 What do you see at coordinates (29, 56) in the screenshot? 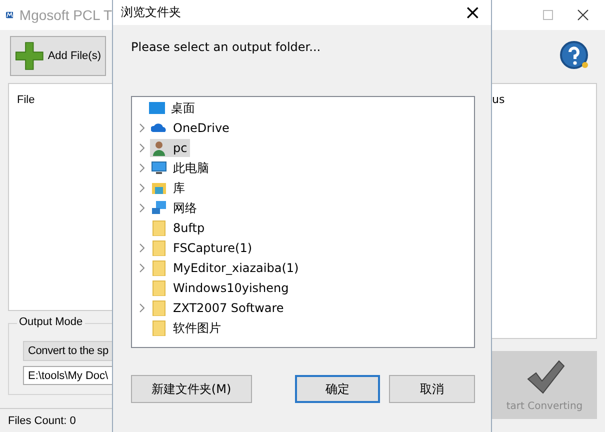
I see `plus-icon` at bounding box center [29, 56].